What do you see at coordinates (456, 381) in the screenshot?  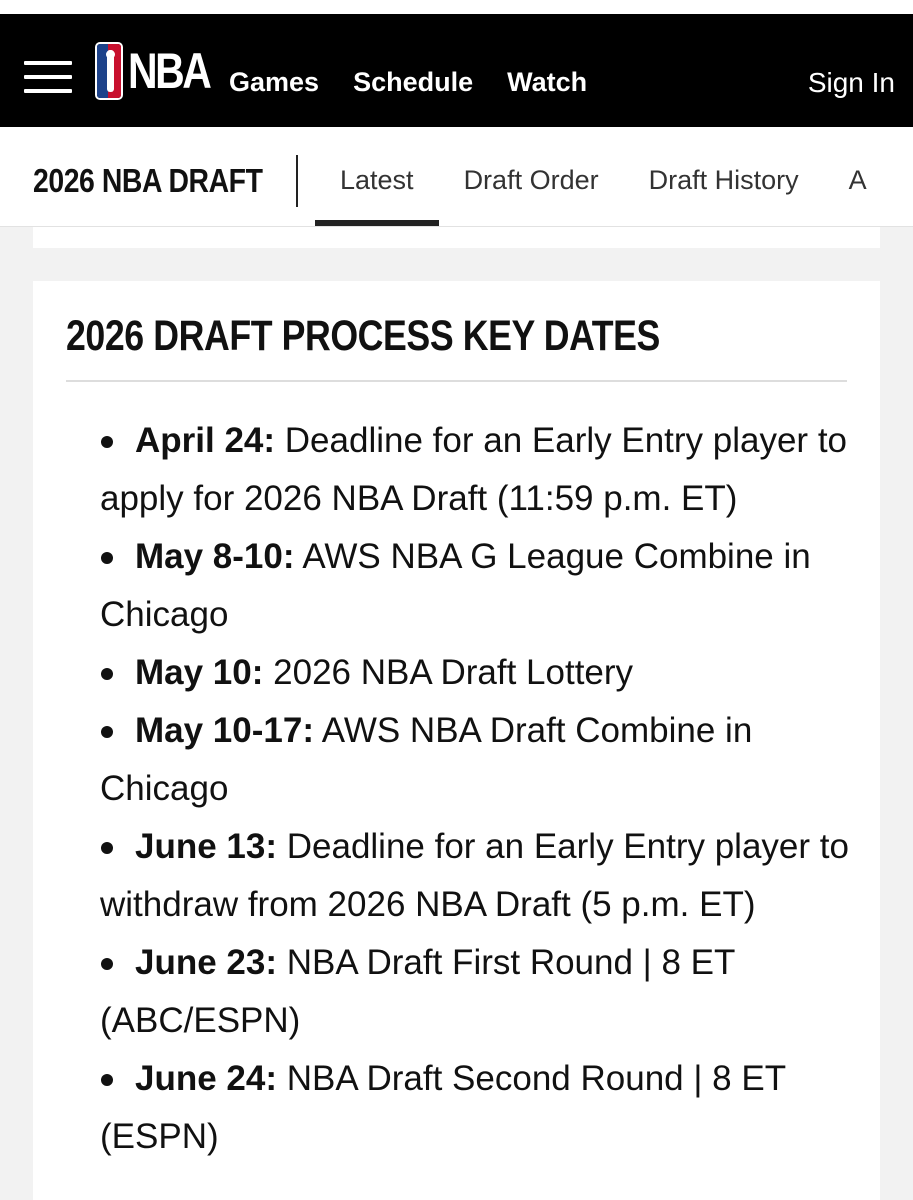 I see `heading-divider` at bounding box center [456, 381].